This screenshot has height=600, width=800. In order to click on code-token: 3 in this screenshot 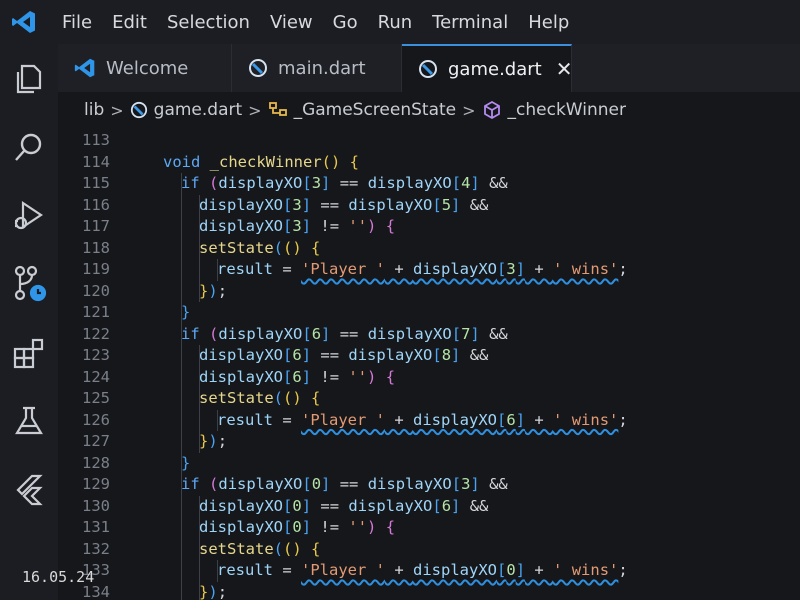, I will do `click(466, 484)`.